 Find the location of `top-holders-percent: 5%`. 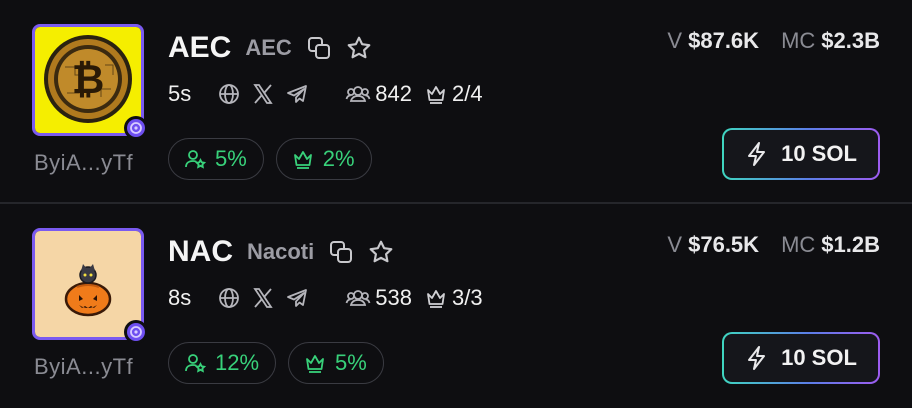

top-holders-percent: 5% is located at coordinates (231, 158).